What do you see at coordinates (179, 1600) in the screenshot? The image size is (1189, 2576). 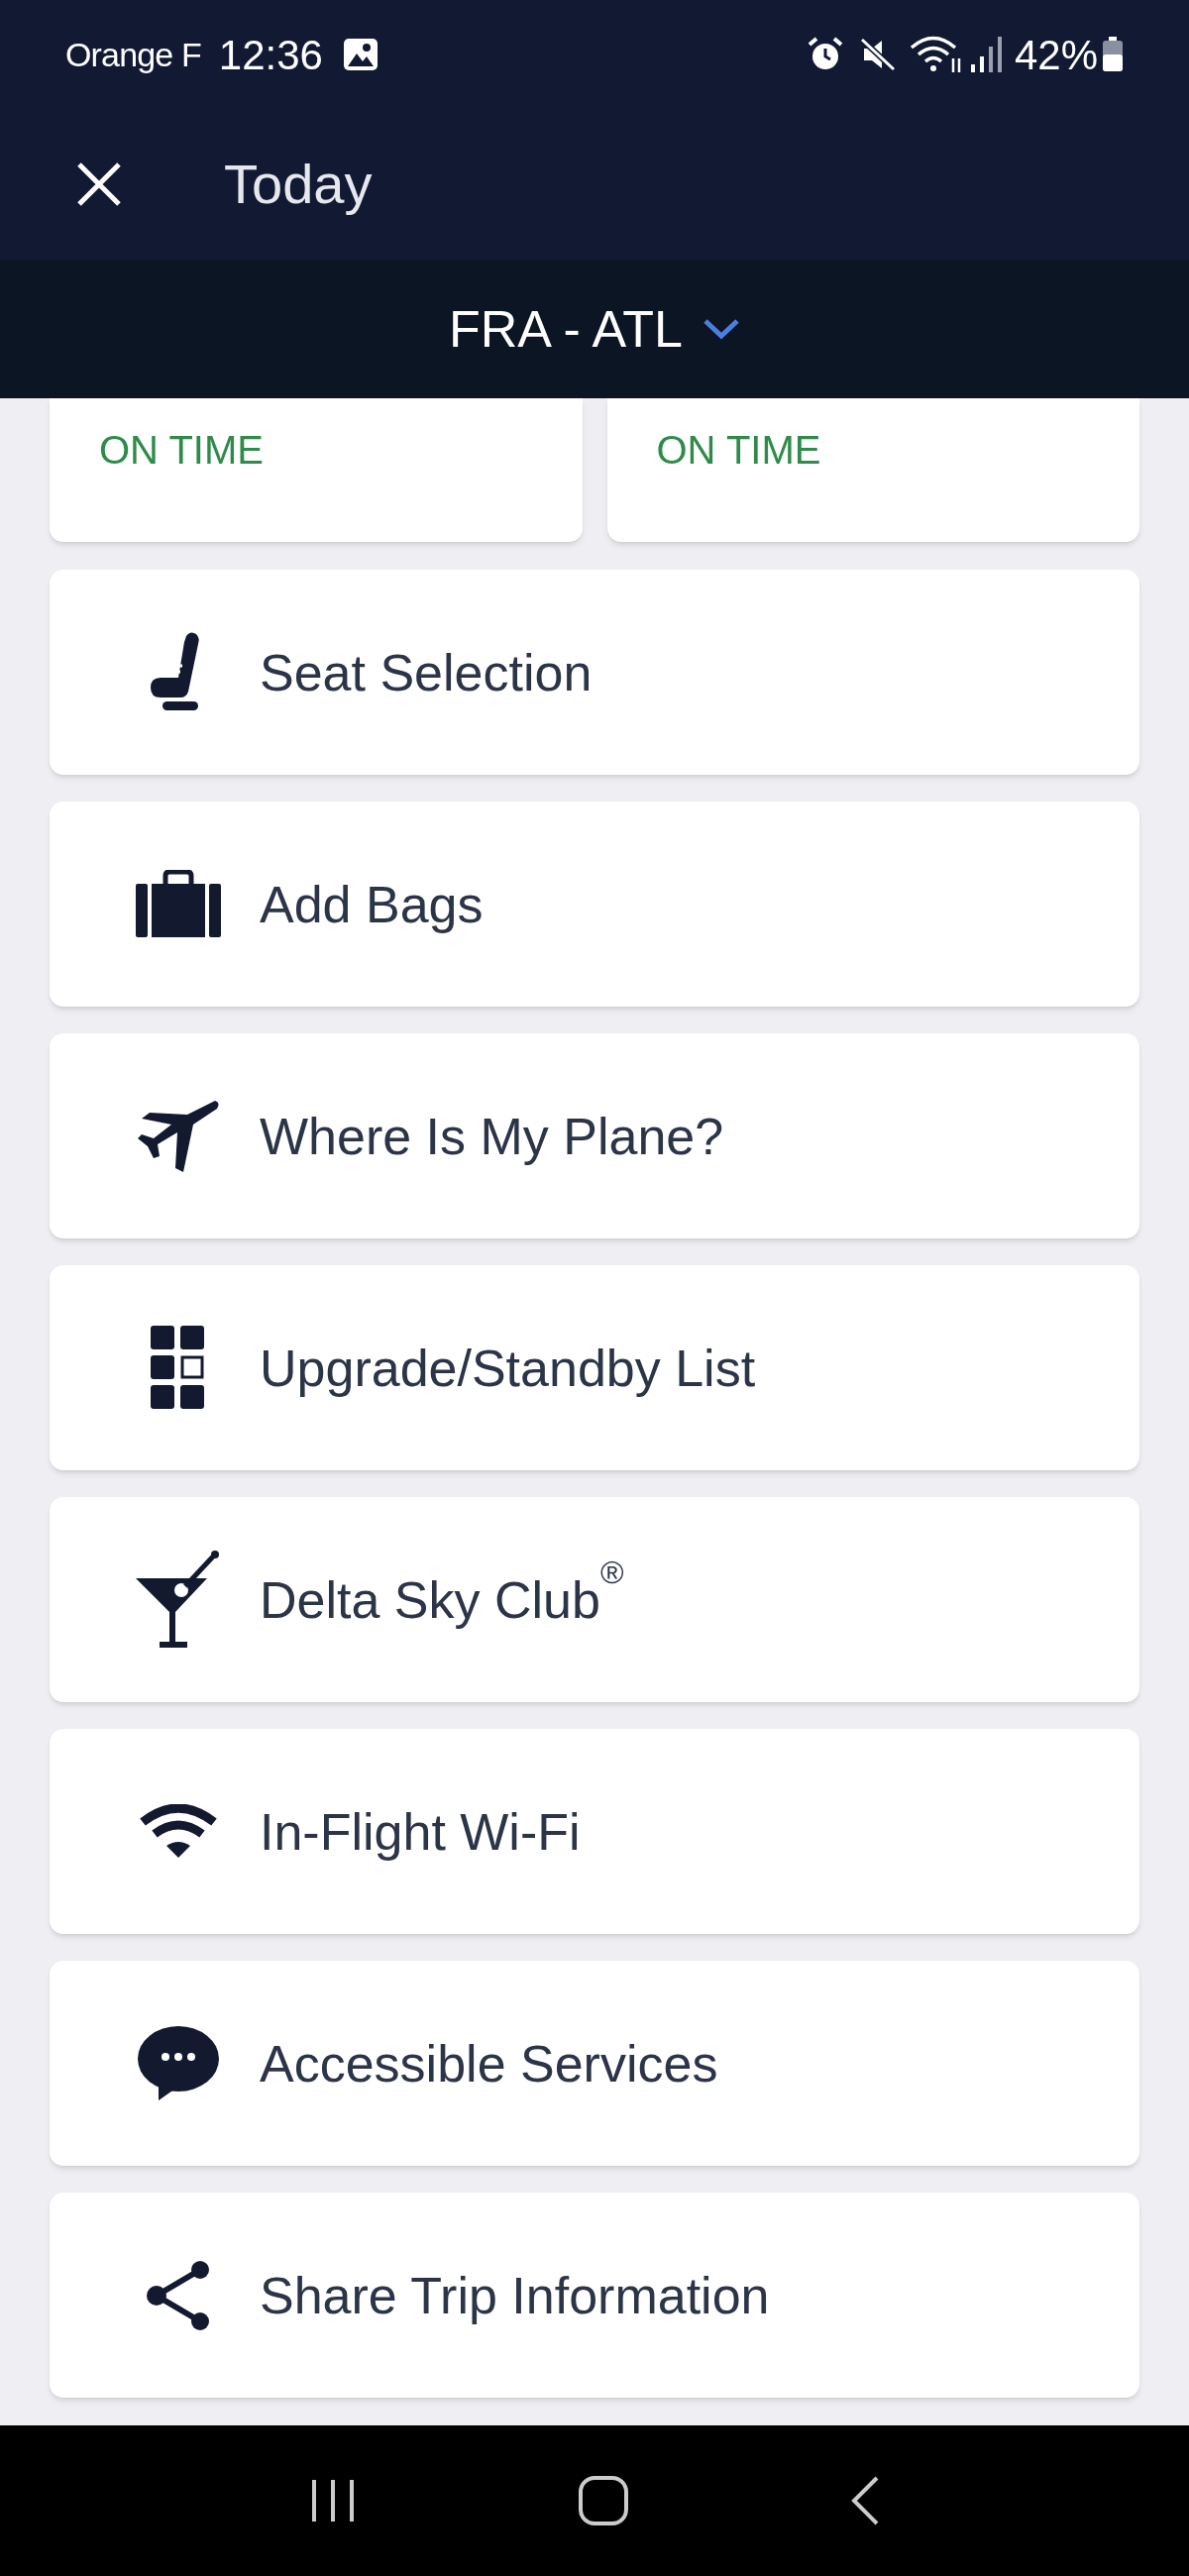 I see `cocktail-glass-icon` at bounding box center [179, 1600].